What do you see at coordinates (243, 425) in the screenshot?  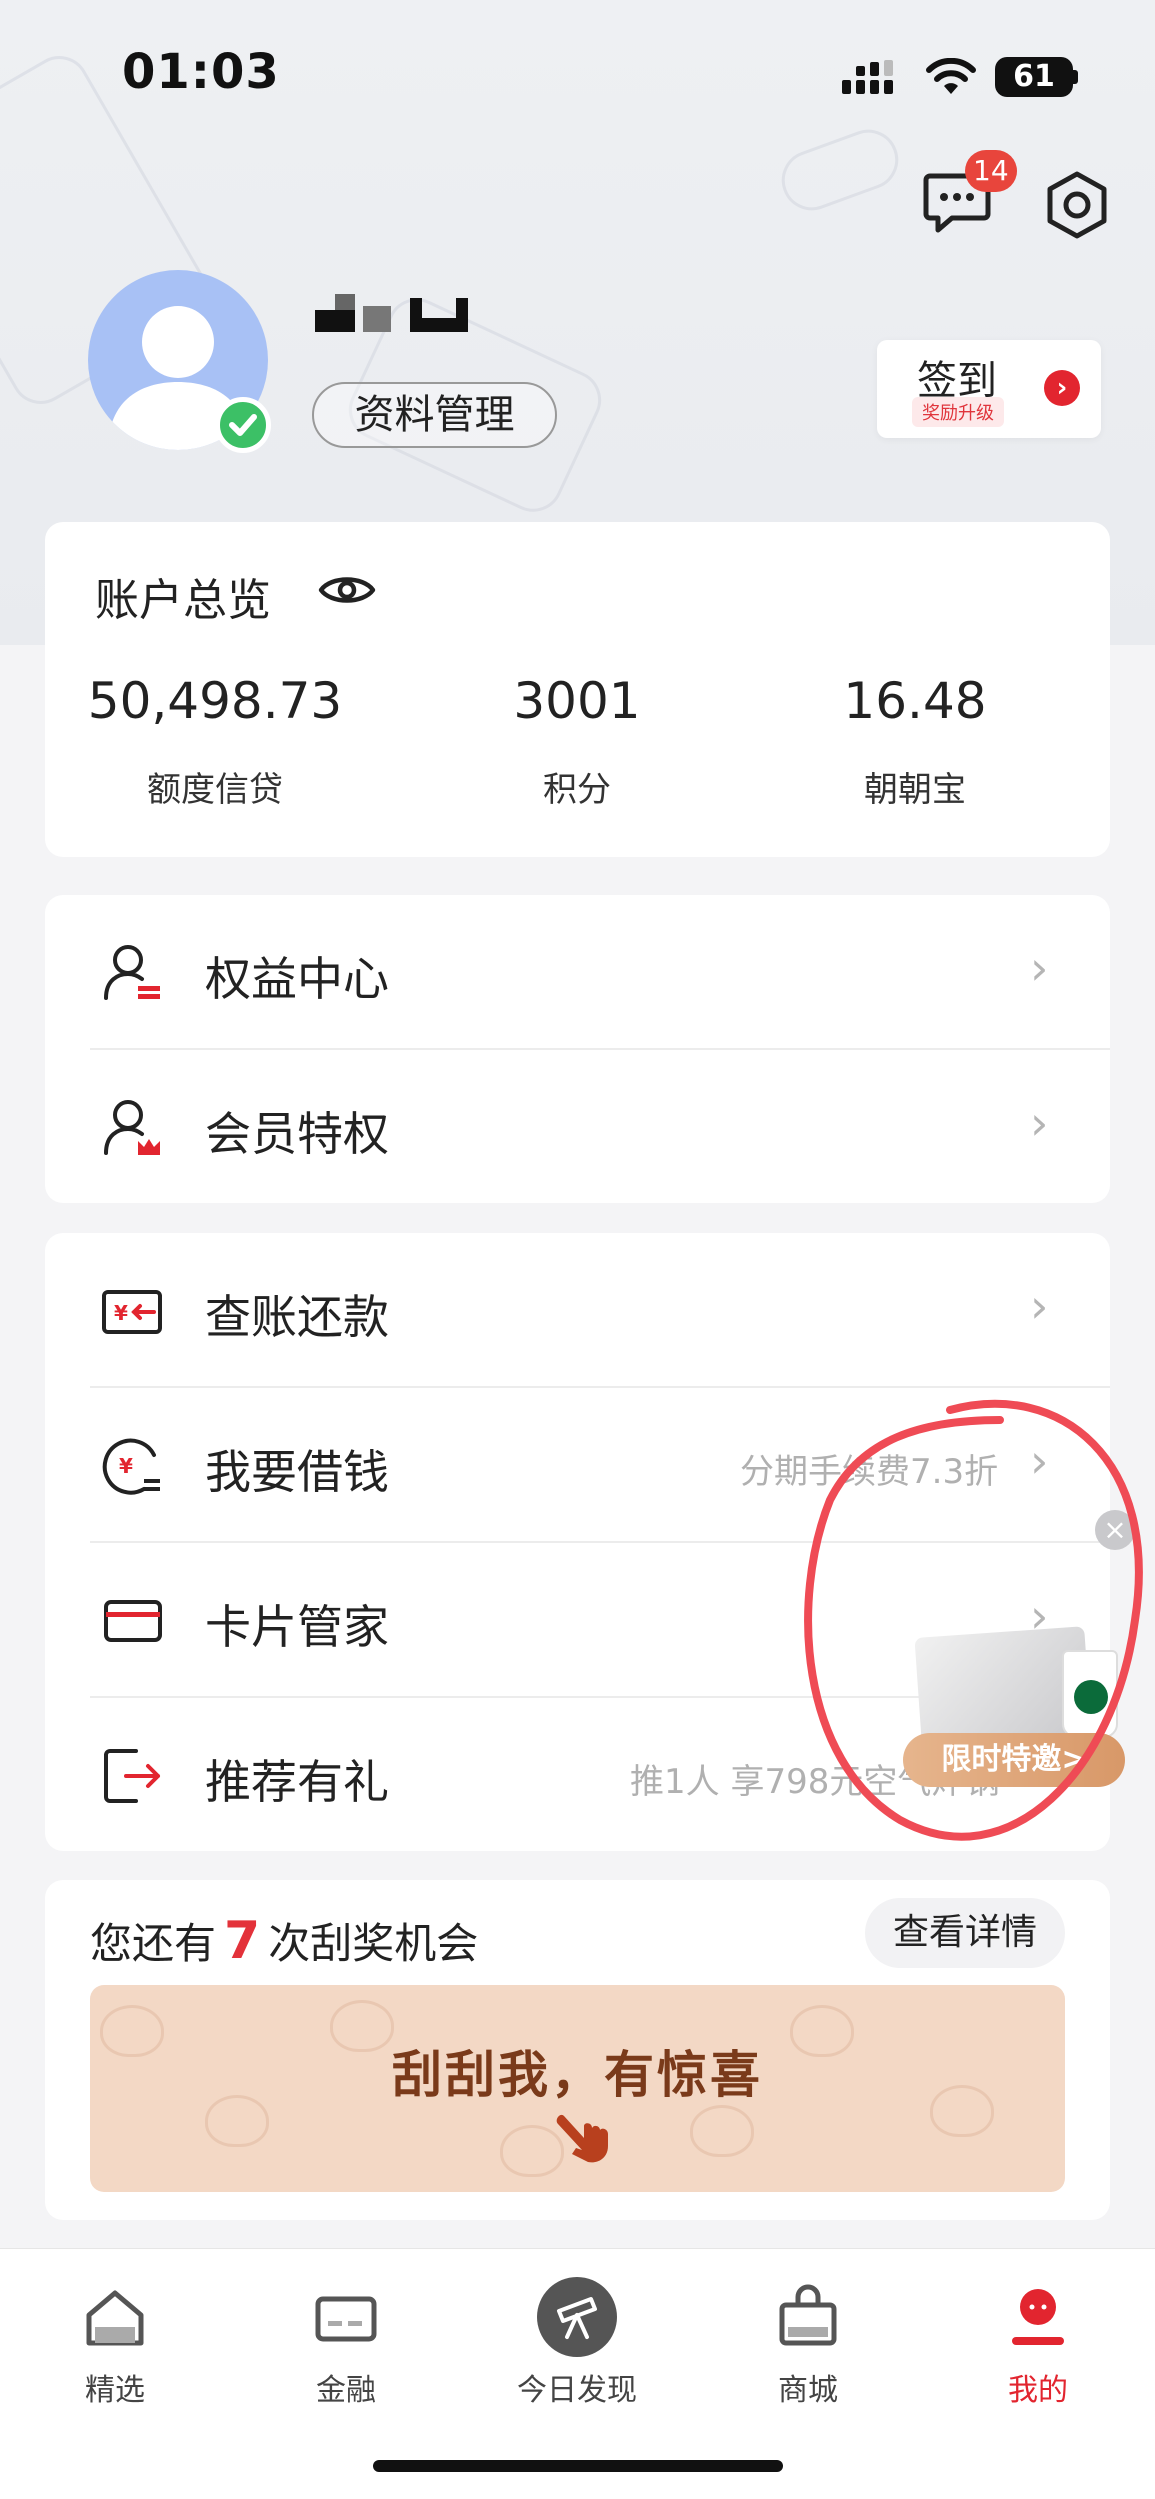 I see `verified-check-icon` at bounding box center [243, 425].